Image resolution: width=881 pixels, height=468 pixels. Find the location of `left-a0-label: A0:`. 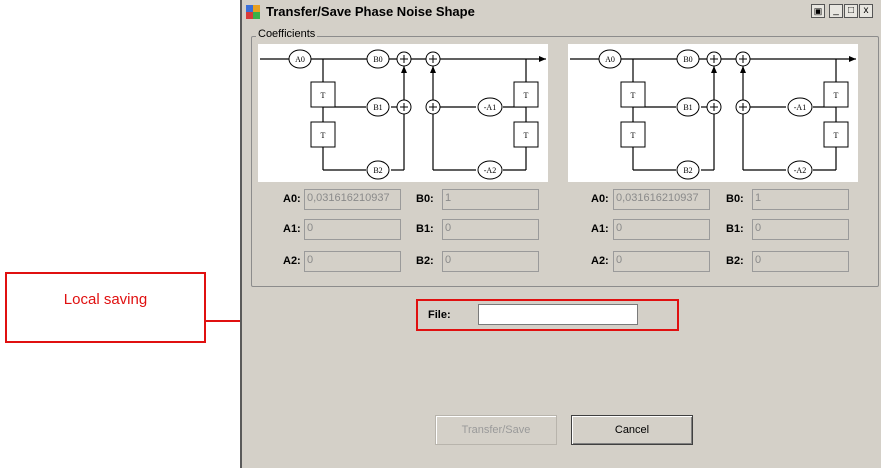

left-a0-label: A0: is located at coordinates (292, 199).